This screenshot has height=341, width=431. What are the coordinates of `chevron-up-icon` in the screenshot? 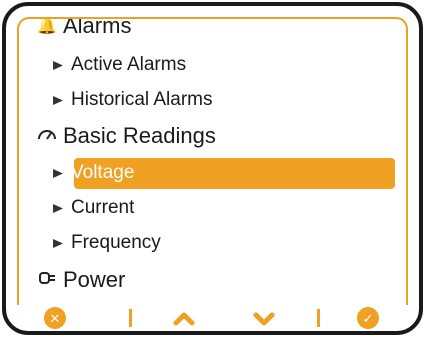 It's located at (184, 319).